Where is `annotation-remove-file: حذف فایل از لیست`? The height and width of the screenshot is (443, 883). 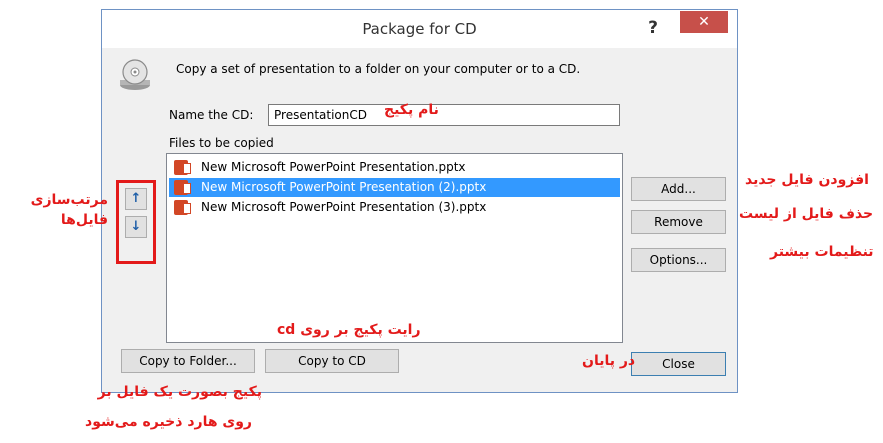 annotation-remove-file: حذف فایل از لیست is located at coordinates (806, 214).